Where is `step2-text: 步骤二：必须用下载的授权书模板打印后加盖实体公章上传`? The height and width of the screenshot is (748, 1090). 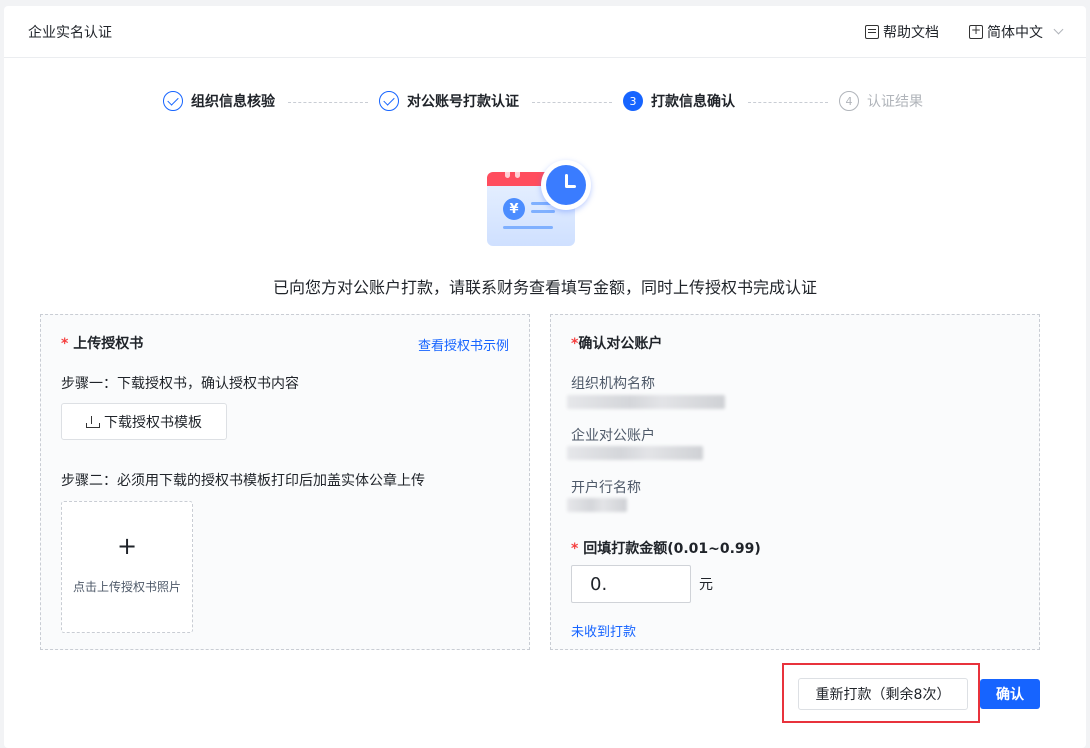
step2-text: 步骤二：必须用下载的授权书模板打印后加盖实体公章上传 is located at coordinates (243, 481).